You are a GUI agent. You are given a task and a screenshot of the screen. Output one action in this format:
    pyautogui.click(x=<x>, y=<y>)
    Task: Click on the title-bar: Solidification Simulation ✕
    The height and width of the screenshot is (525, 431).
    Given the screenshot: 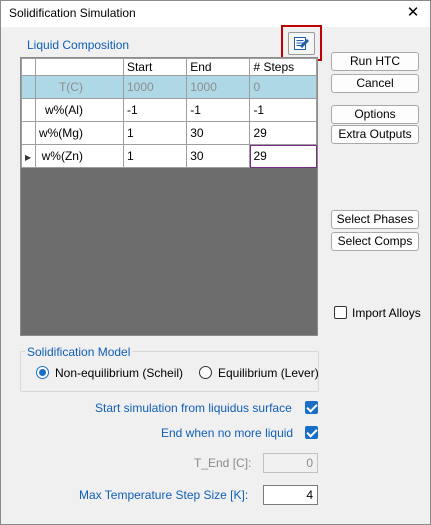 What is the action you would take?
    pyautogui.click(x=215, y=14)
    